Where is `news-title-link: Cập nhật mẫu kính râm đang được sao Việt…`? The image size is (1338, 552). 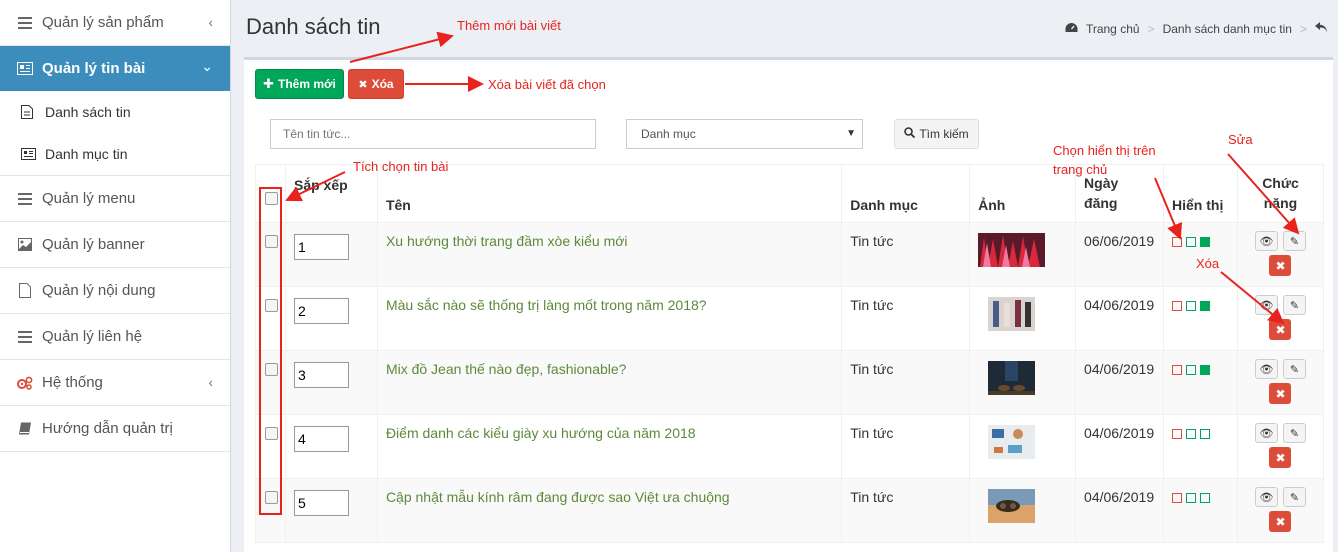
news-title-link: Cập nhật mẫu kính râm đang được sao Việt… is located at coordinates (558, 497).